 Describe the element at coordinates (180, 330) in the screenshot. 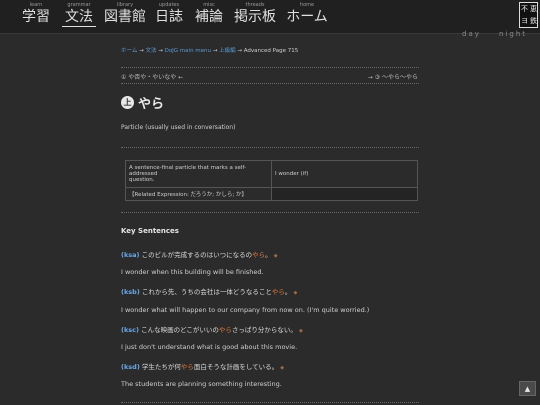

I see `sentence-text: こんな映画のどこがいいの` at that location.